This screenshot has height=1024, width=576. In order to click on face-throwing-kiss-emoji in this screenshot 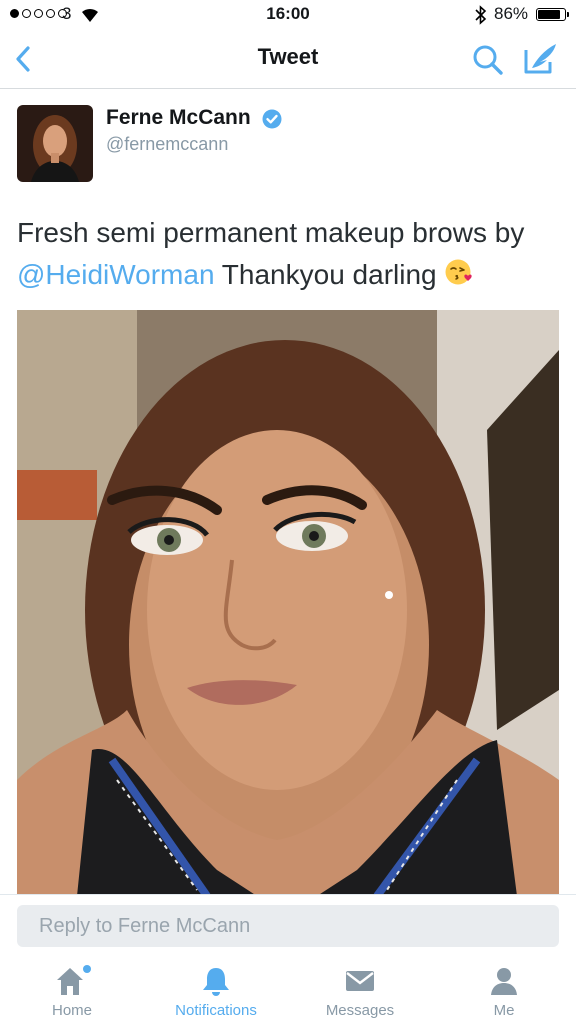, I will do `click(459, 272)`.